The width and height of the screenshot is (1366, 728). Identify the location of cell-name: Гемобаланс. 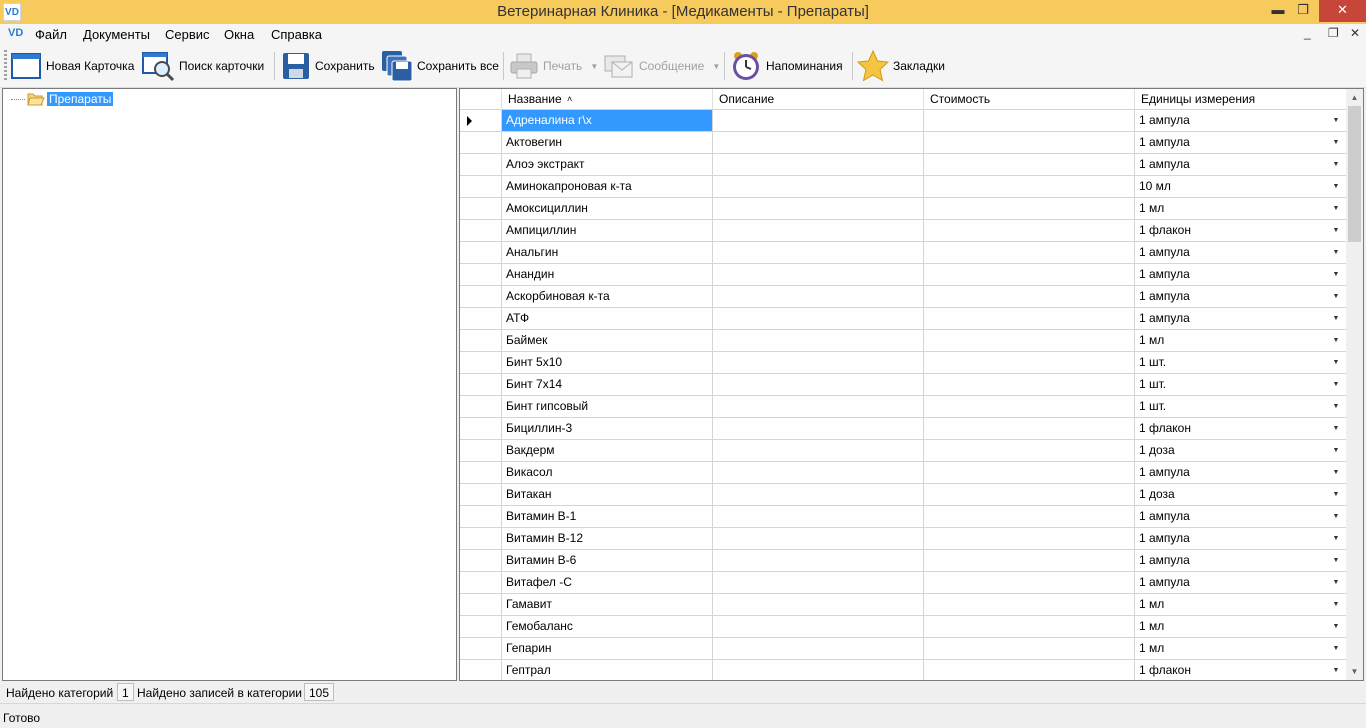
(607, 627).